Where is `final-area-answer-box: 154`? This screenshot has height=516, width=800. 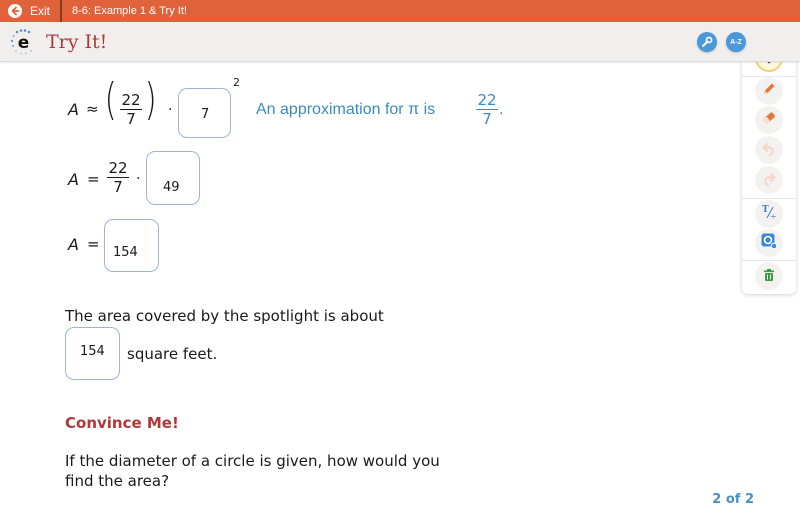
final-area-answer-box: 154 is located at coordinates (92, 353).